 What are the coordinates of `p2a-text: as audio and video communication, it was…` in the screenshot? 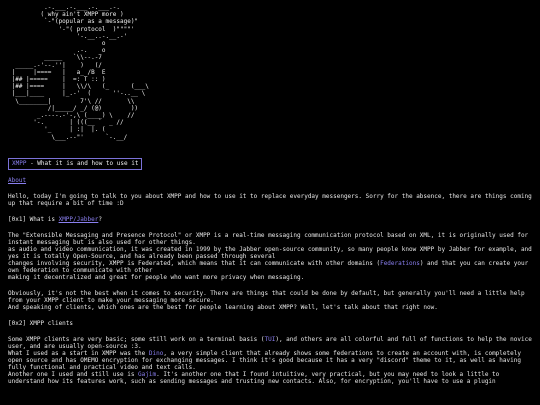 It's located at (270, 253).